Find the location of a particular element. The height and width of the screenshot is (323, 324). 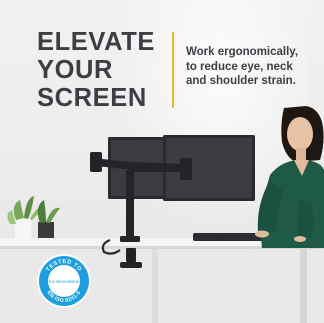

headline-line-1: ELEVATE is located at coordinates (96, 42).